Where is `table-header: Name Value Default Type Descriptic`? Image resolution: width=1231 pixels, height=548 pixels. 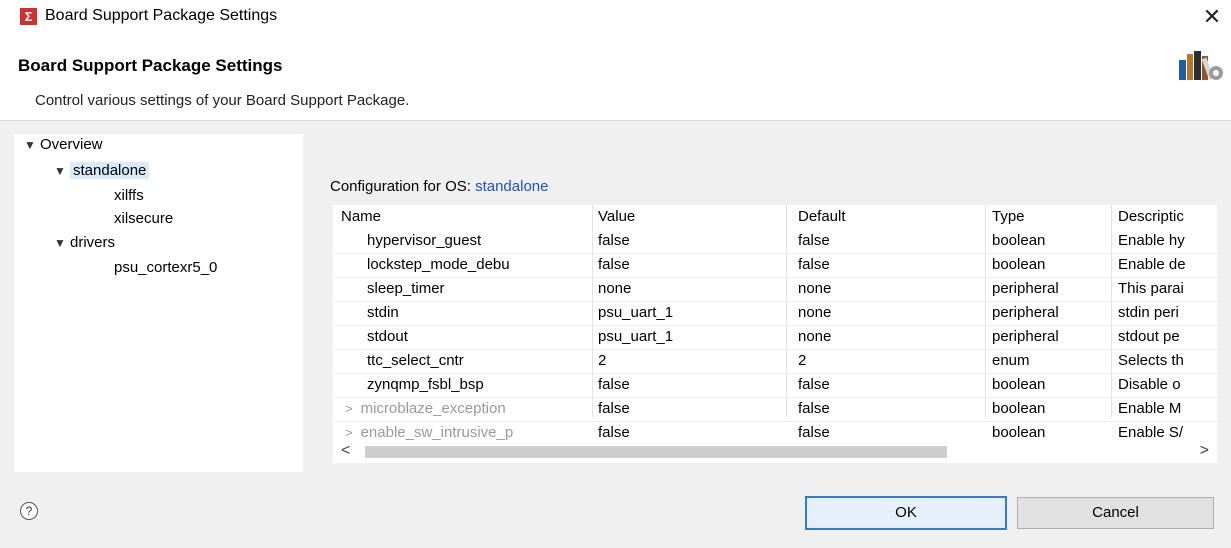 table-header: Name Value Default Type Descriptic is located at coordinates (775, 217).